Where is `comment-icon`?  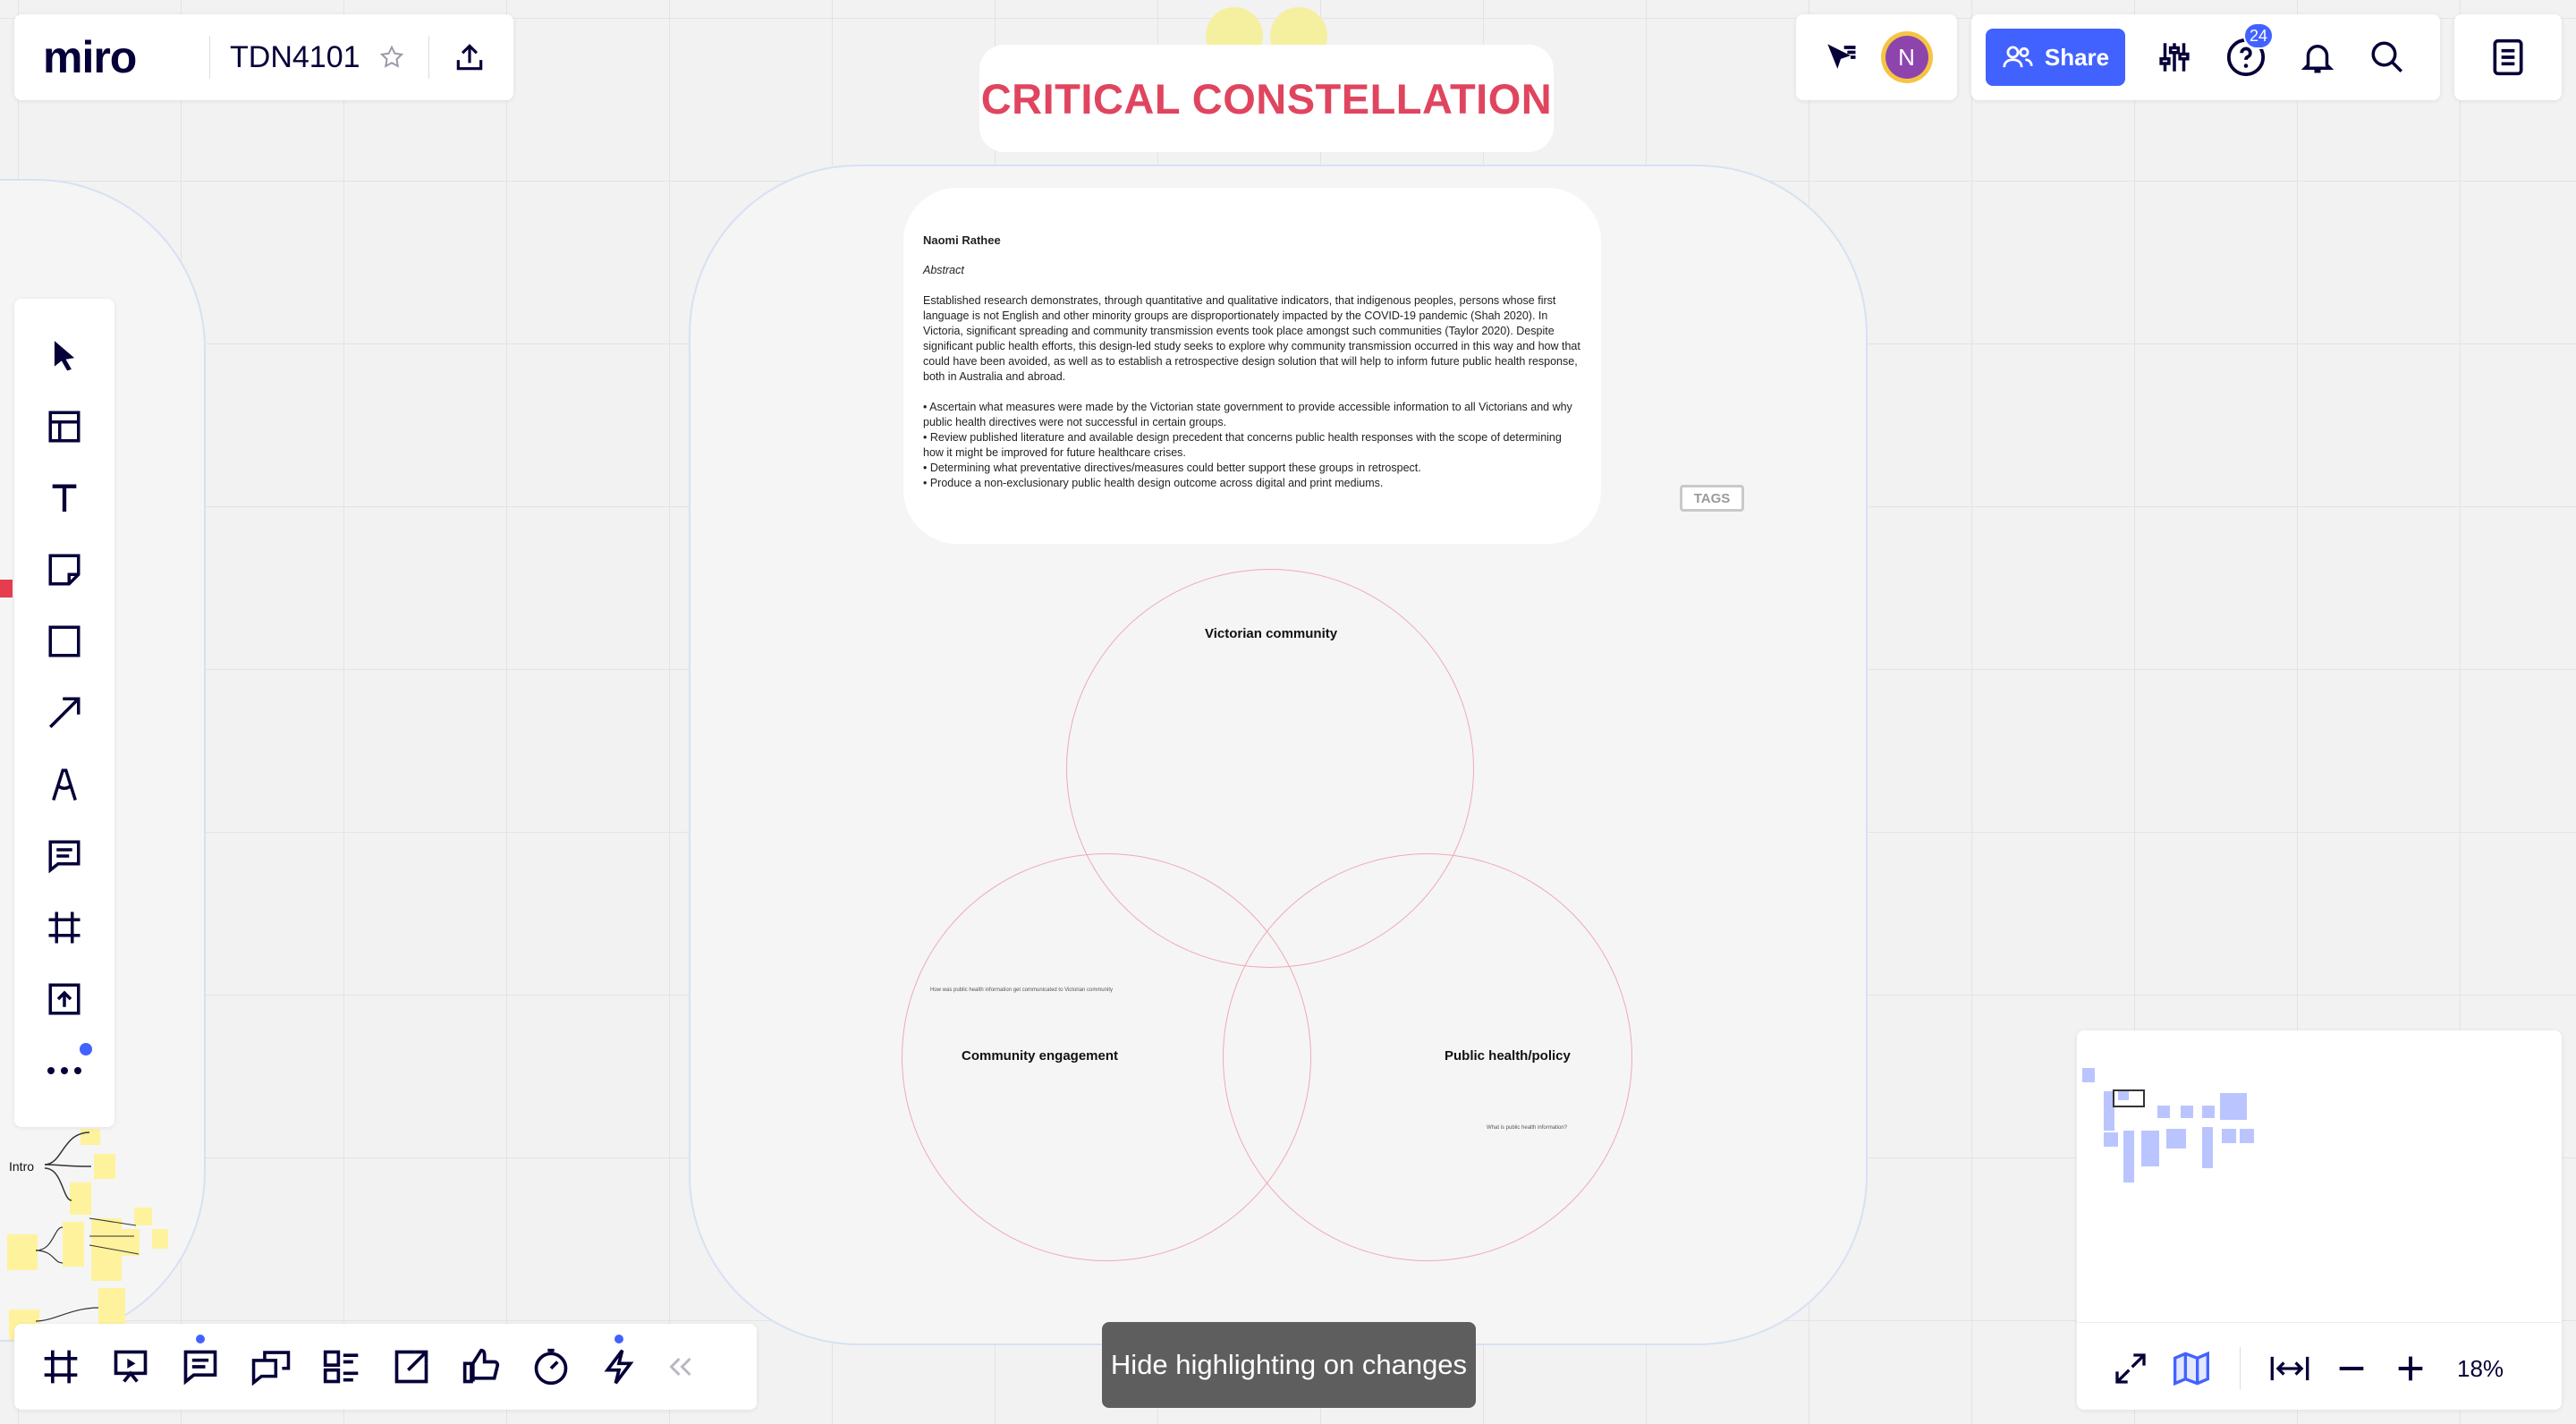 comment-icon is located at coordinates (64, 856).